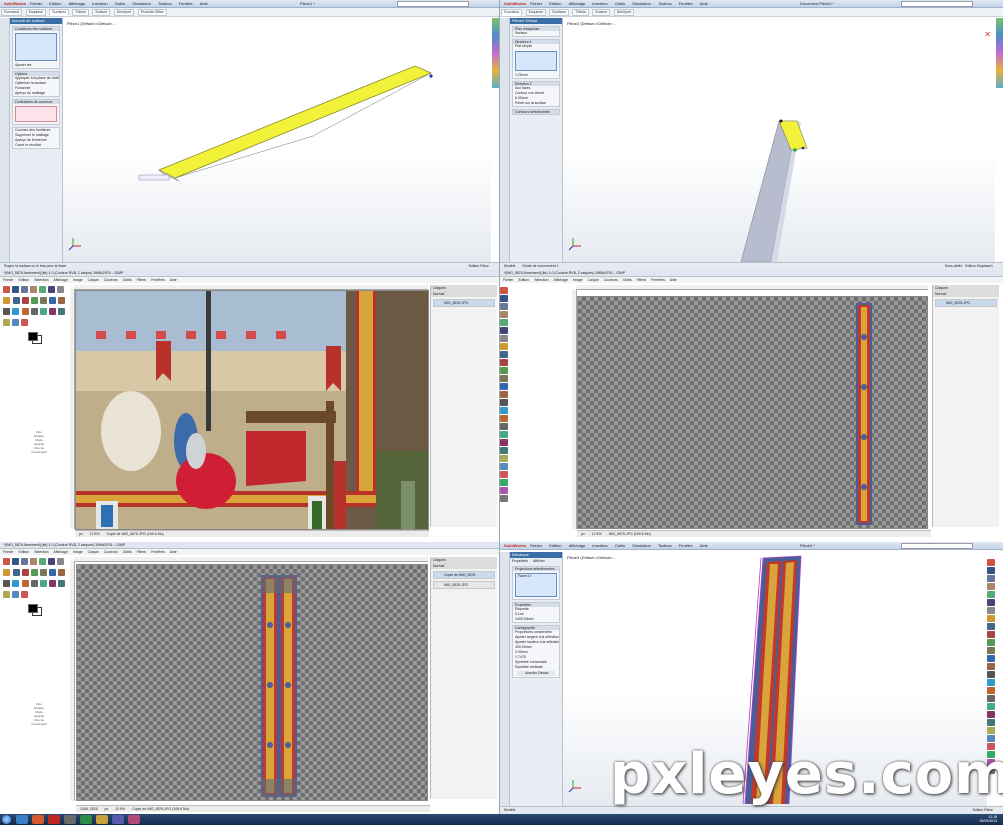  What do you see at coordinates (36, 114) in the screenshot?
I see `curvature-list` at bounding box center [36, 114].